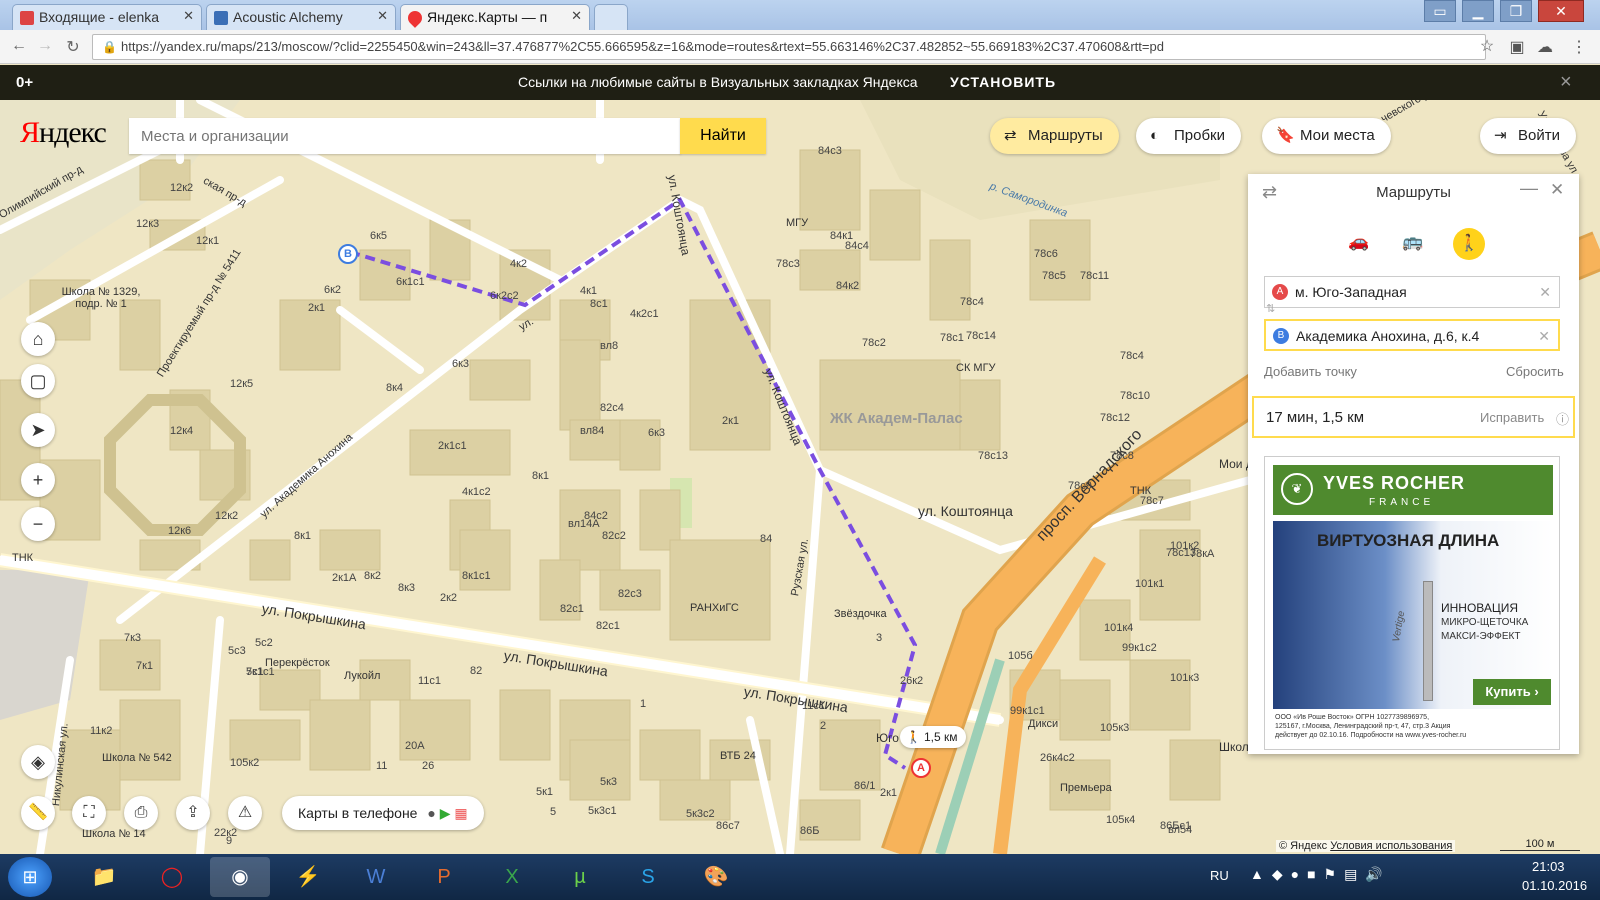 The height and width of the screenshot is (900, 1600). What do you see at coordinates (1413, 417) in the screenshot?
I see `route-summary: 17 мин, 1,5 км Исправить ⓘ` at bounding box center [1413, 417].